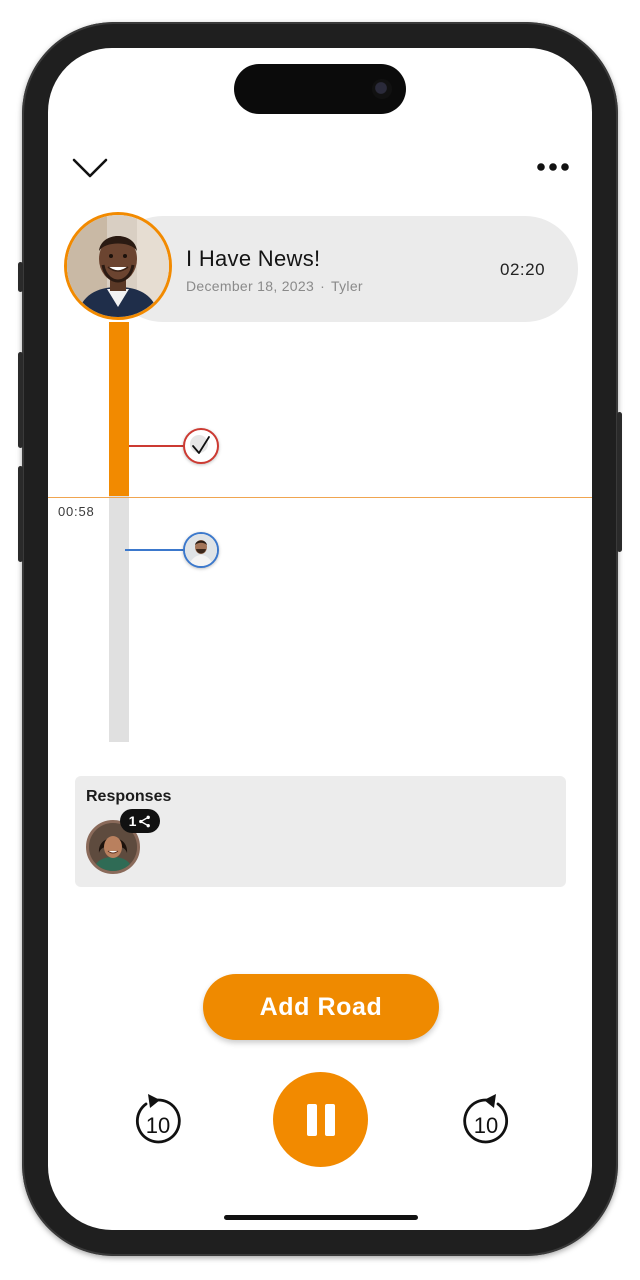 The height and width of the screenshot is (1280, 640). I want to click on reply-node-user, so click(201, 550).